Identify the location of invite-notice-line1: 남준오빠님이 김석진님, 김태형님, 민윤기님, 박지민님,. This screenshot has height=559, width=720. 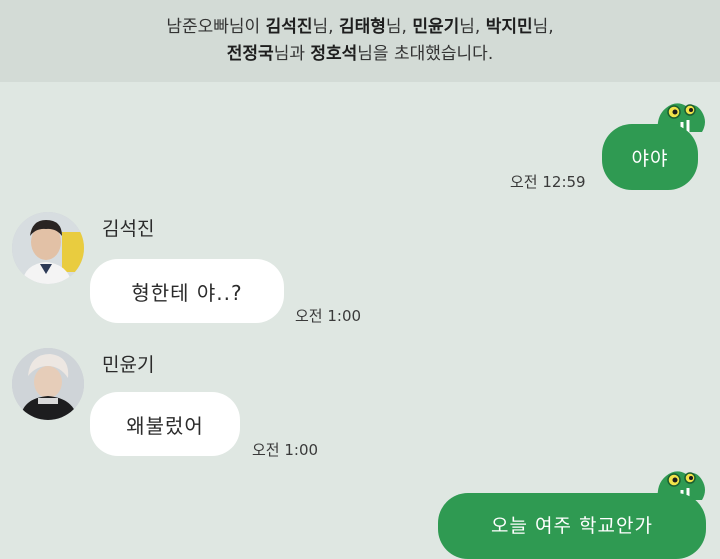
(359, 27).